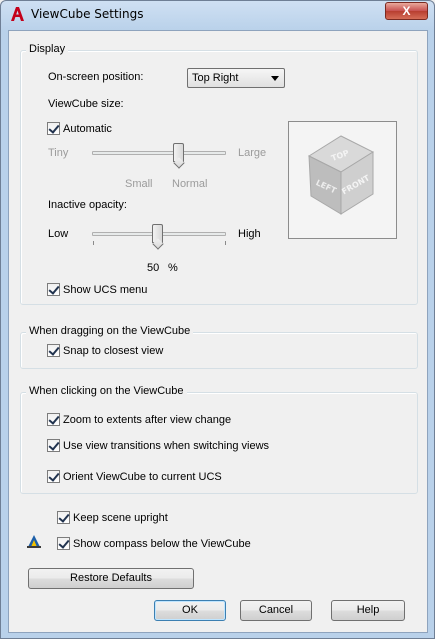 This screenshot has width=435, height=639. What do you see at coordinates (17, 14) in the screenshot?
I see `autocad-logo-icon` at bounding box center [17, 14].